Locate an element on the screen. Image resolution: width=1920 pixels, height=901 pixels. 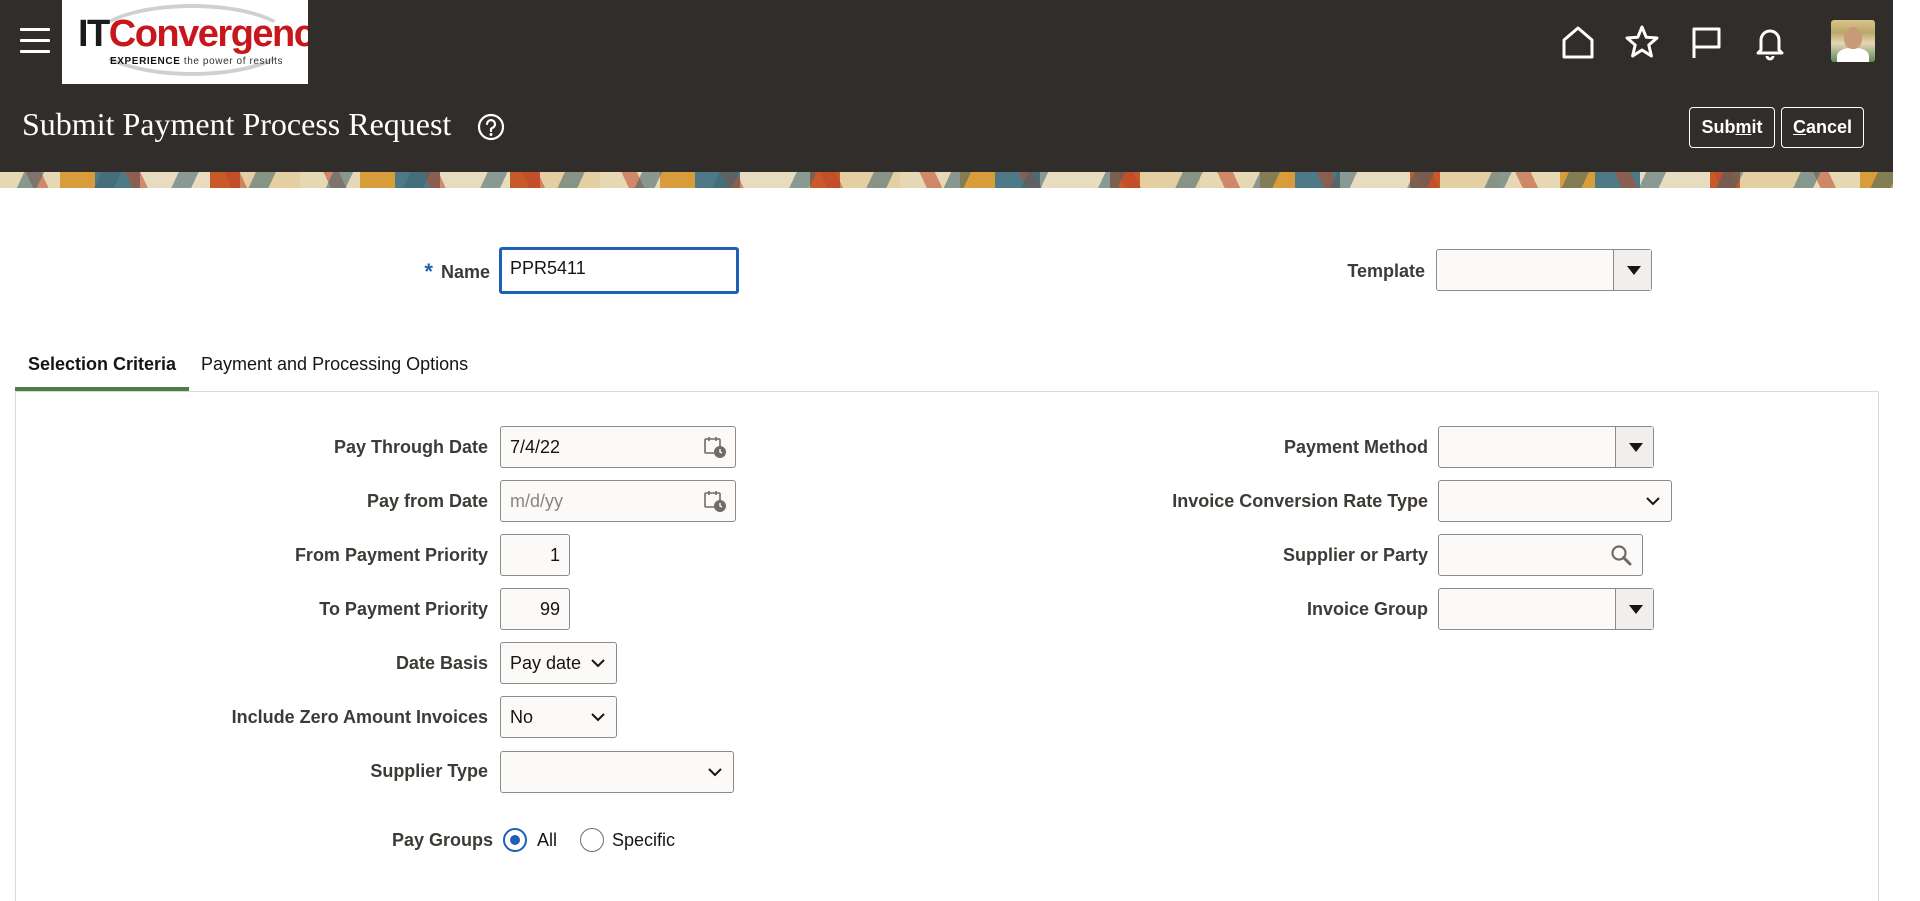
pay-groups-label: Pay Groups is located at coordinates (442, 840).